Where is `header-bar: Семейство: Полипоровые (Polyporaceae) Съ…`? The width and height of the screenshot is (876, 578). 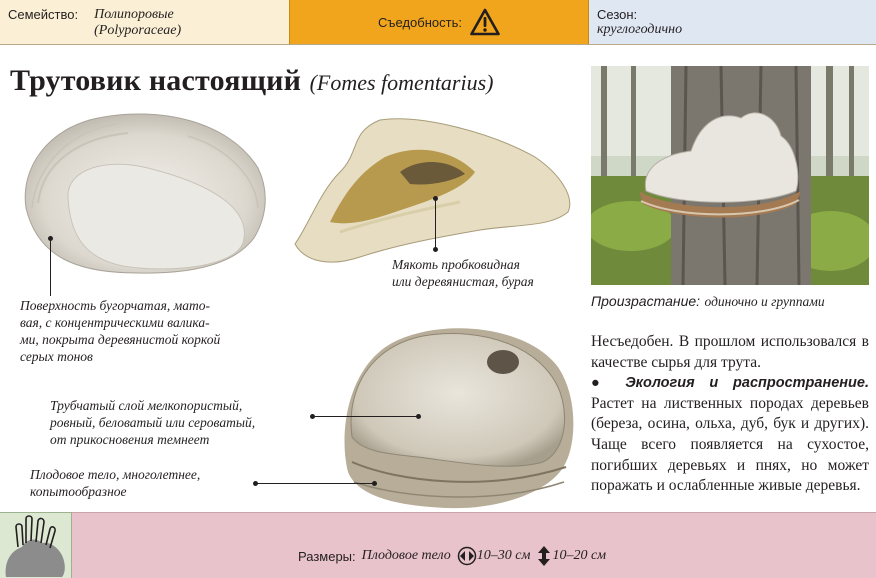 header-bar: Семейство: Полипоровые (Polyporaceae) Съ… is located at coordinates (438, 22).